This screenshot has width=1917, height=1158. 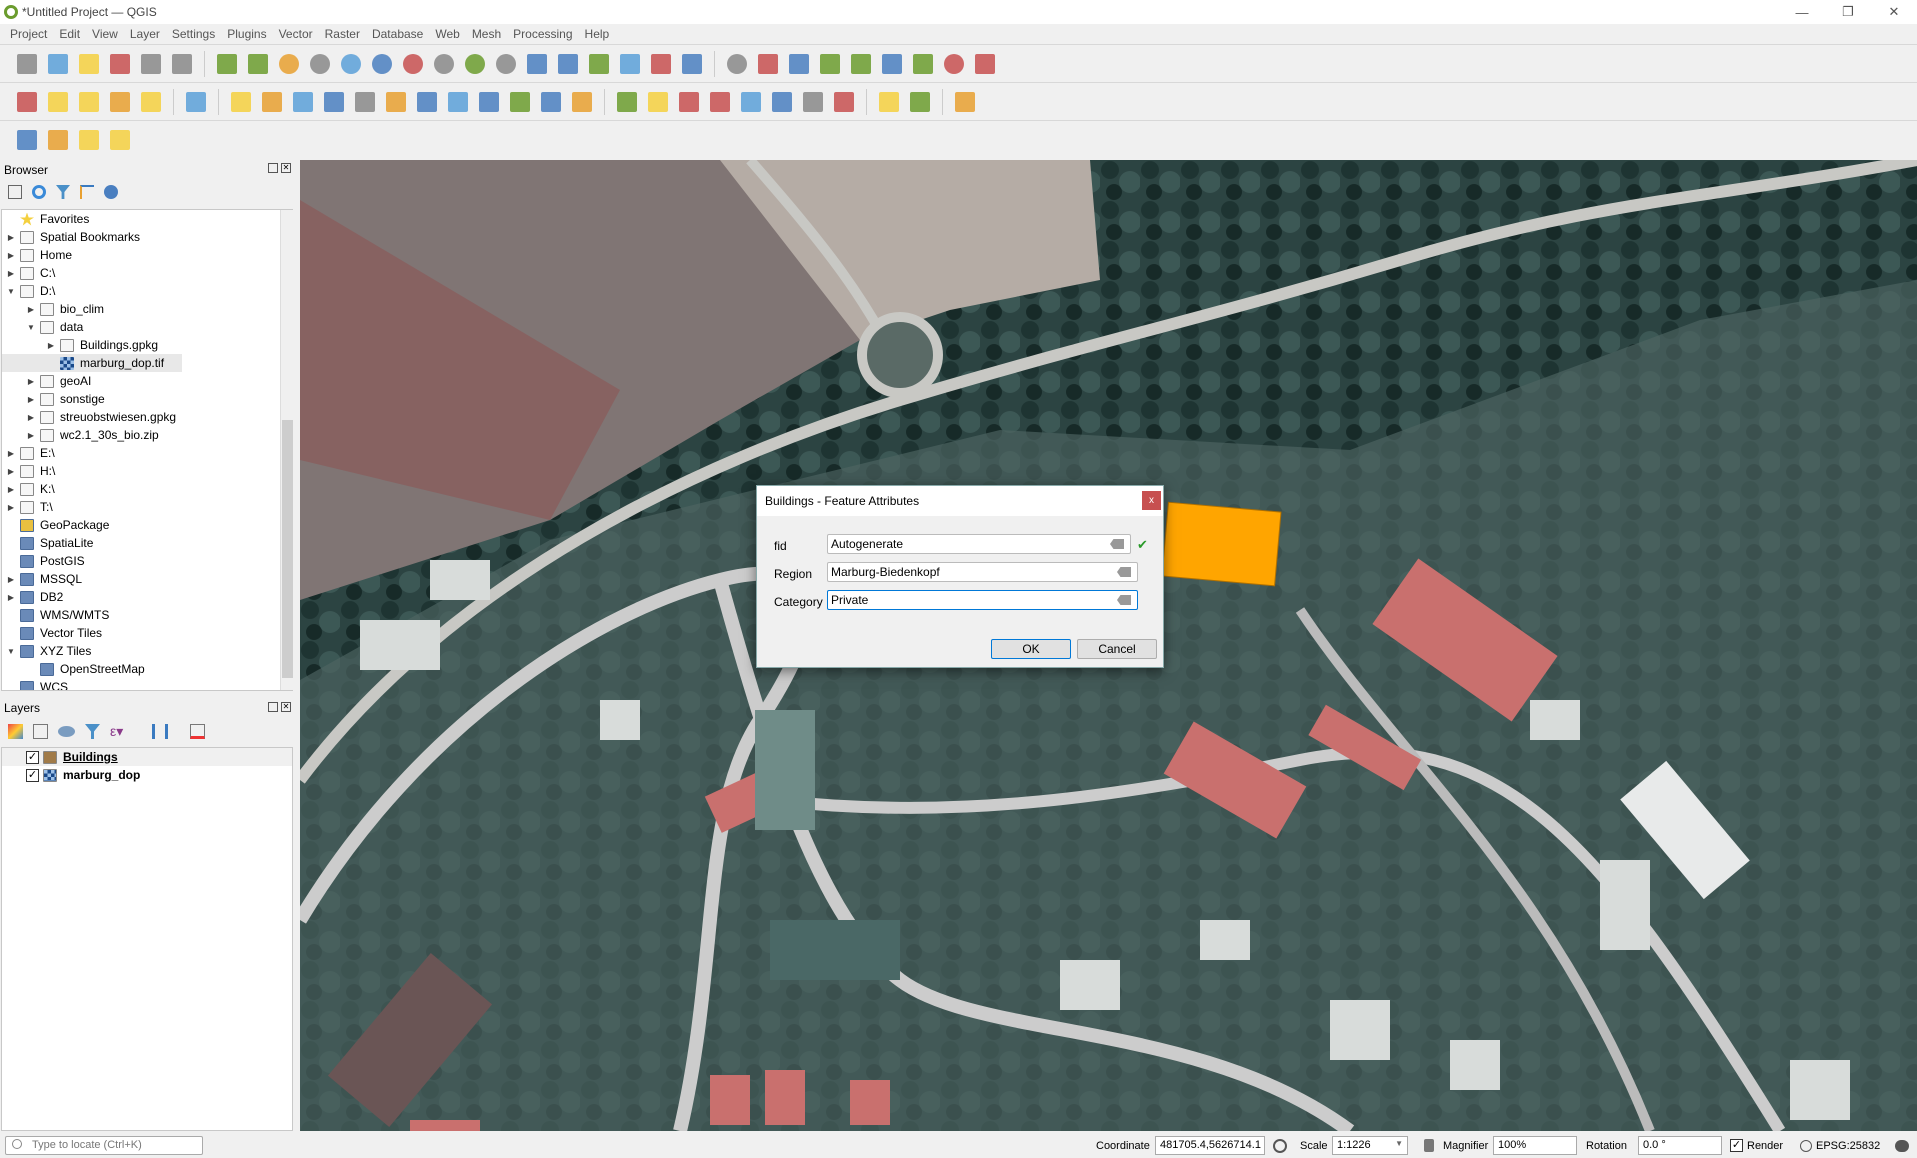 I want to click on render-checkbox: ✓, so click(x=1736, y=1145).